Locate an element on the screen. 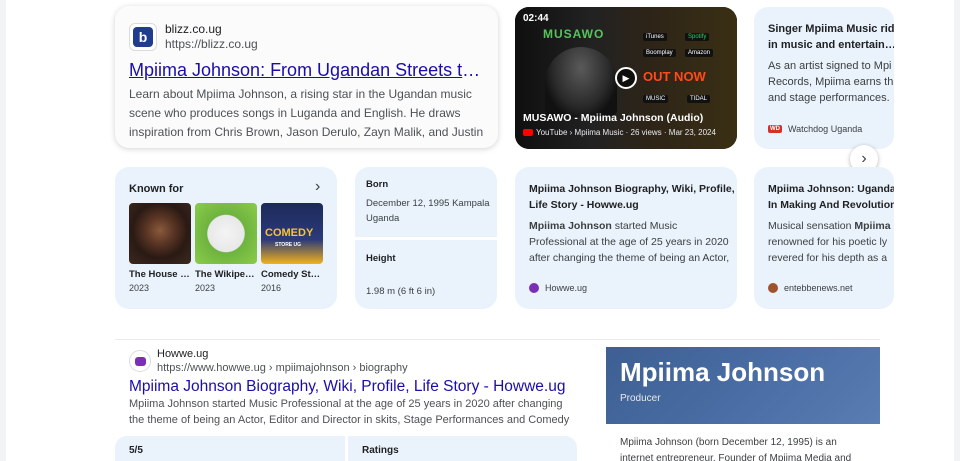 The height and width of the screenshot is (461, 960). knowledge-panel-name: Mpiima Johnson is located at coordinates (723, 372).